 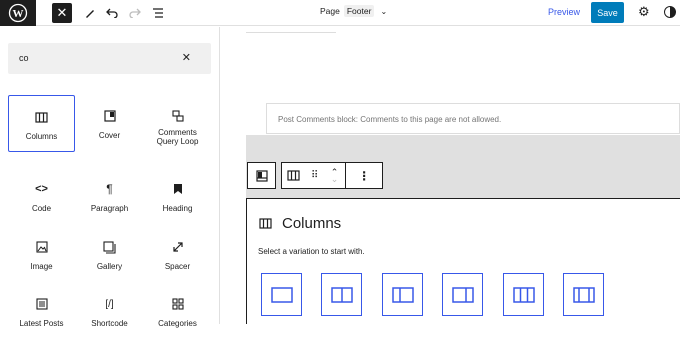 What do you see at coordinates (41, 208) in the screenshot?
I see `block-label: Code` at bounding box center [41, 208].